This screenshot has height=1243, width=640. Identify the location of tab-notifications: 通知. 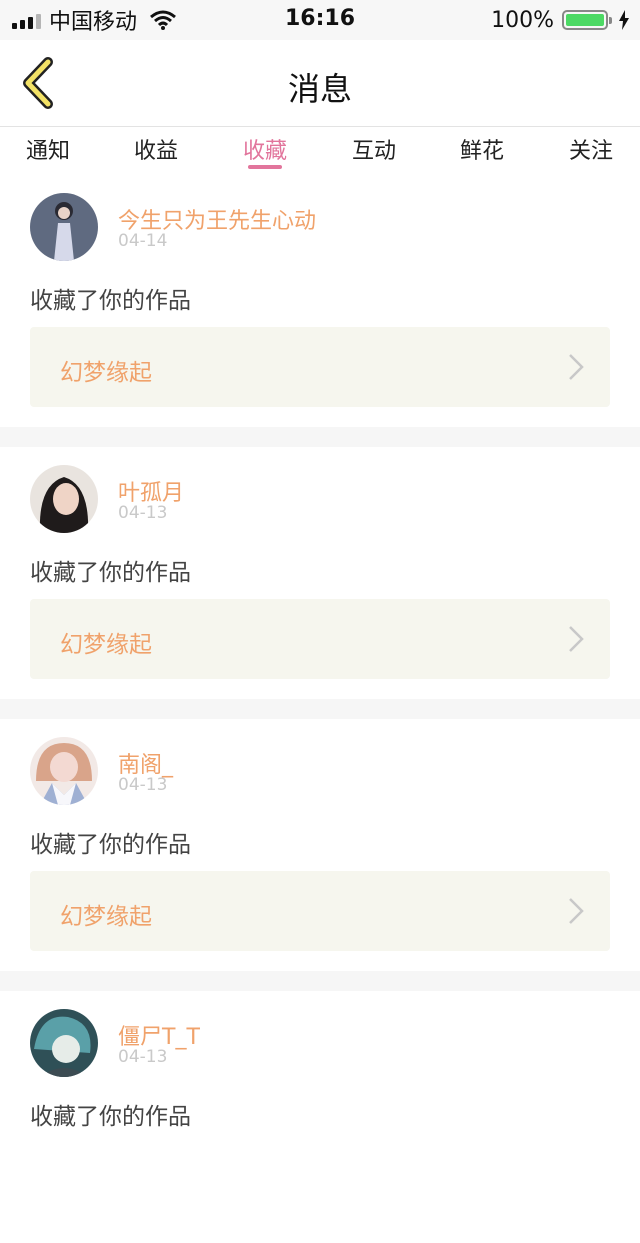
(48, 149).